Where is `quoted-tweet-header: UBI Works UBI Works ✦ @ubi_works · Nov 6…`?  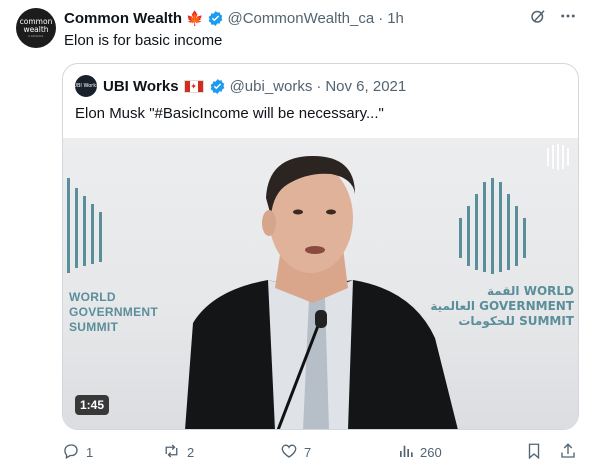
quoted-tweet-header: UBI Works UBI Works ✦ @ubi_works · Nov 6… is located at coordinates (239, 86).